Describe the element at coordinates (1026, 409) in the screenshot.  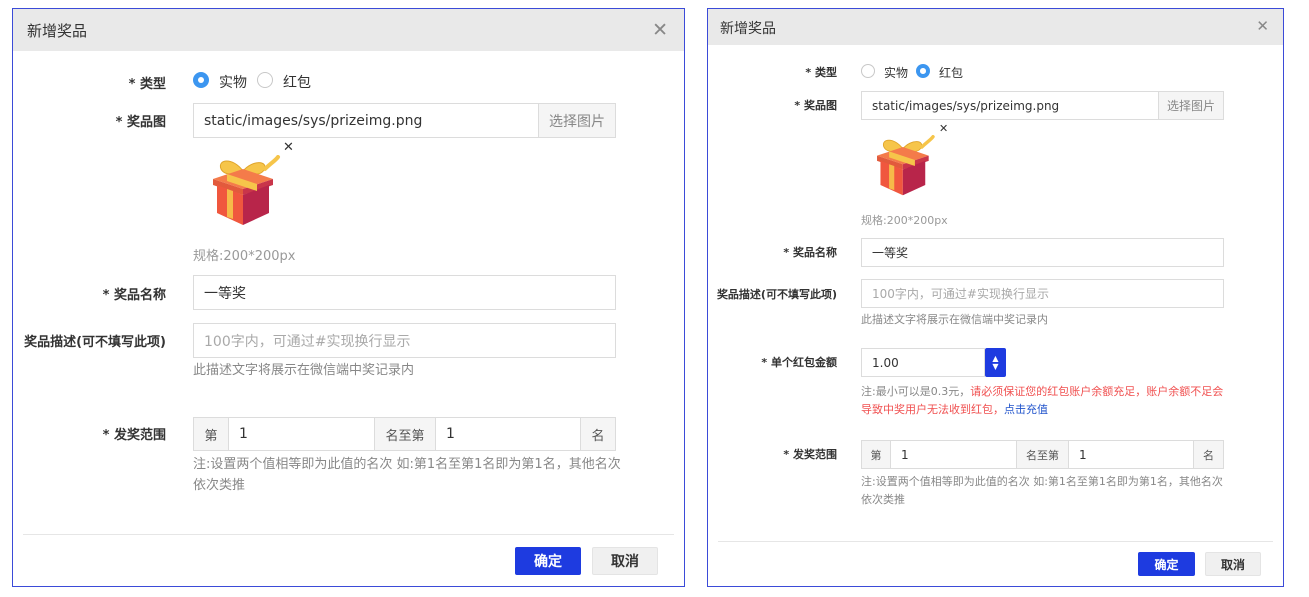
I see `recharge-link: 点击充值` at that location.